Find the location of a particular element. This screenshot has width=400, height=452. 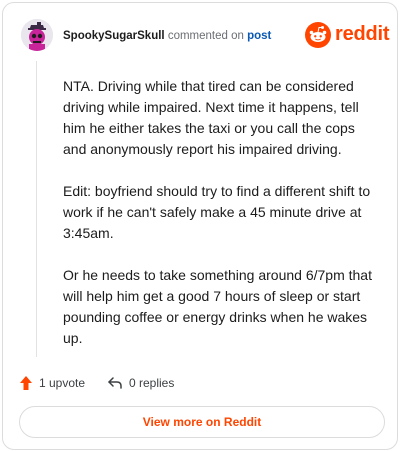

post-link: post is located at coordinates (259, 36).